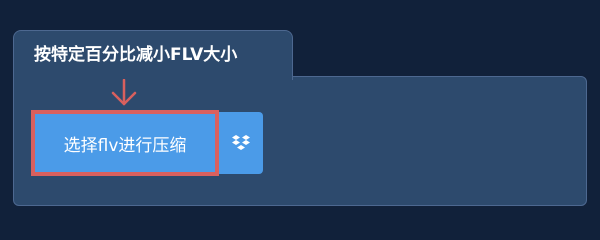  I want to click on arrow-down-icon, so click(124, 92).